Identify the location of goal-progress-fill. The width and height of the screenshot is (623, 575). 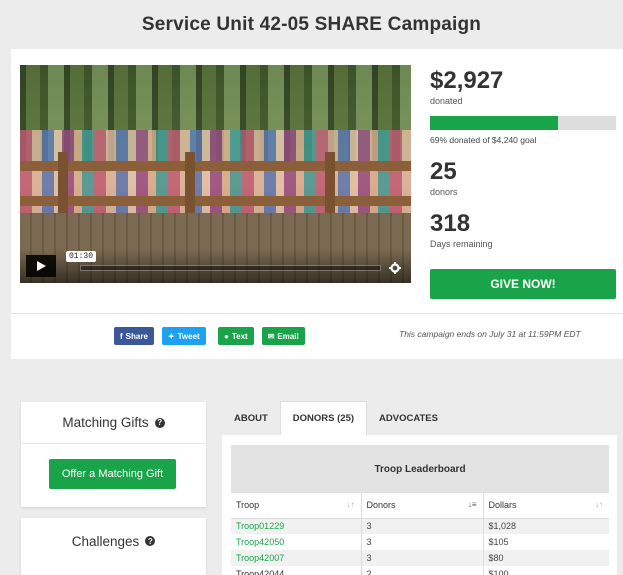
(494, 123).